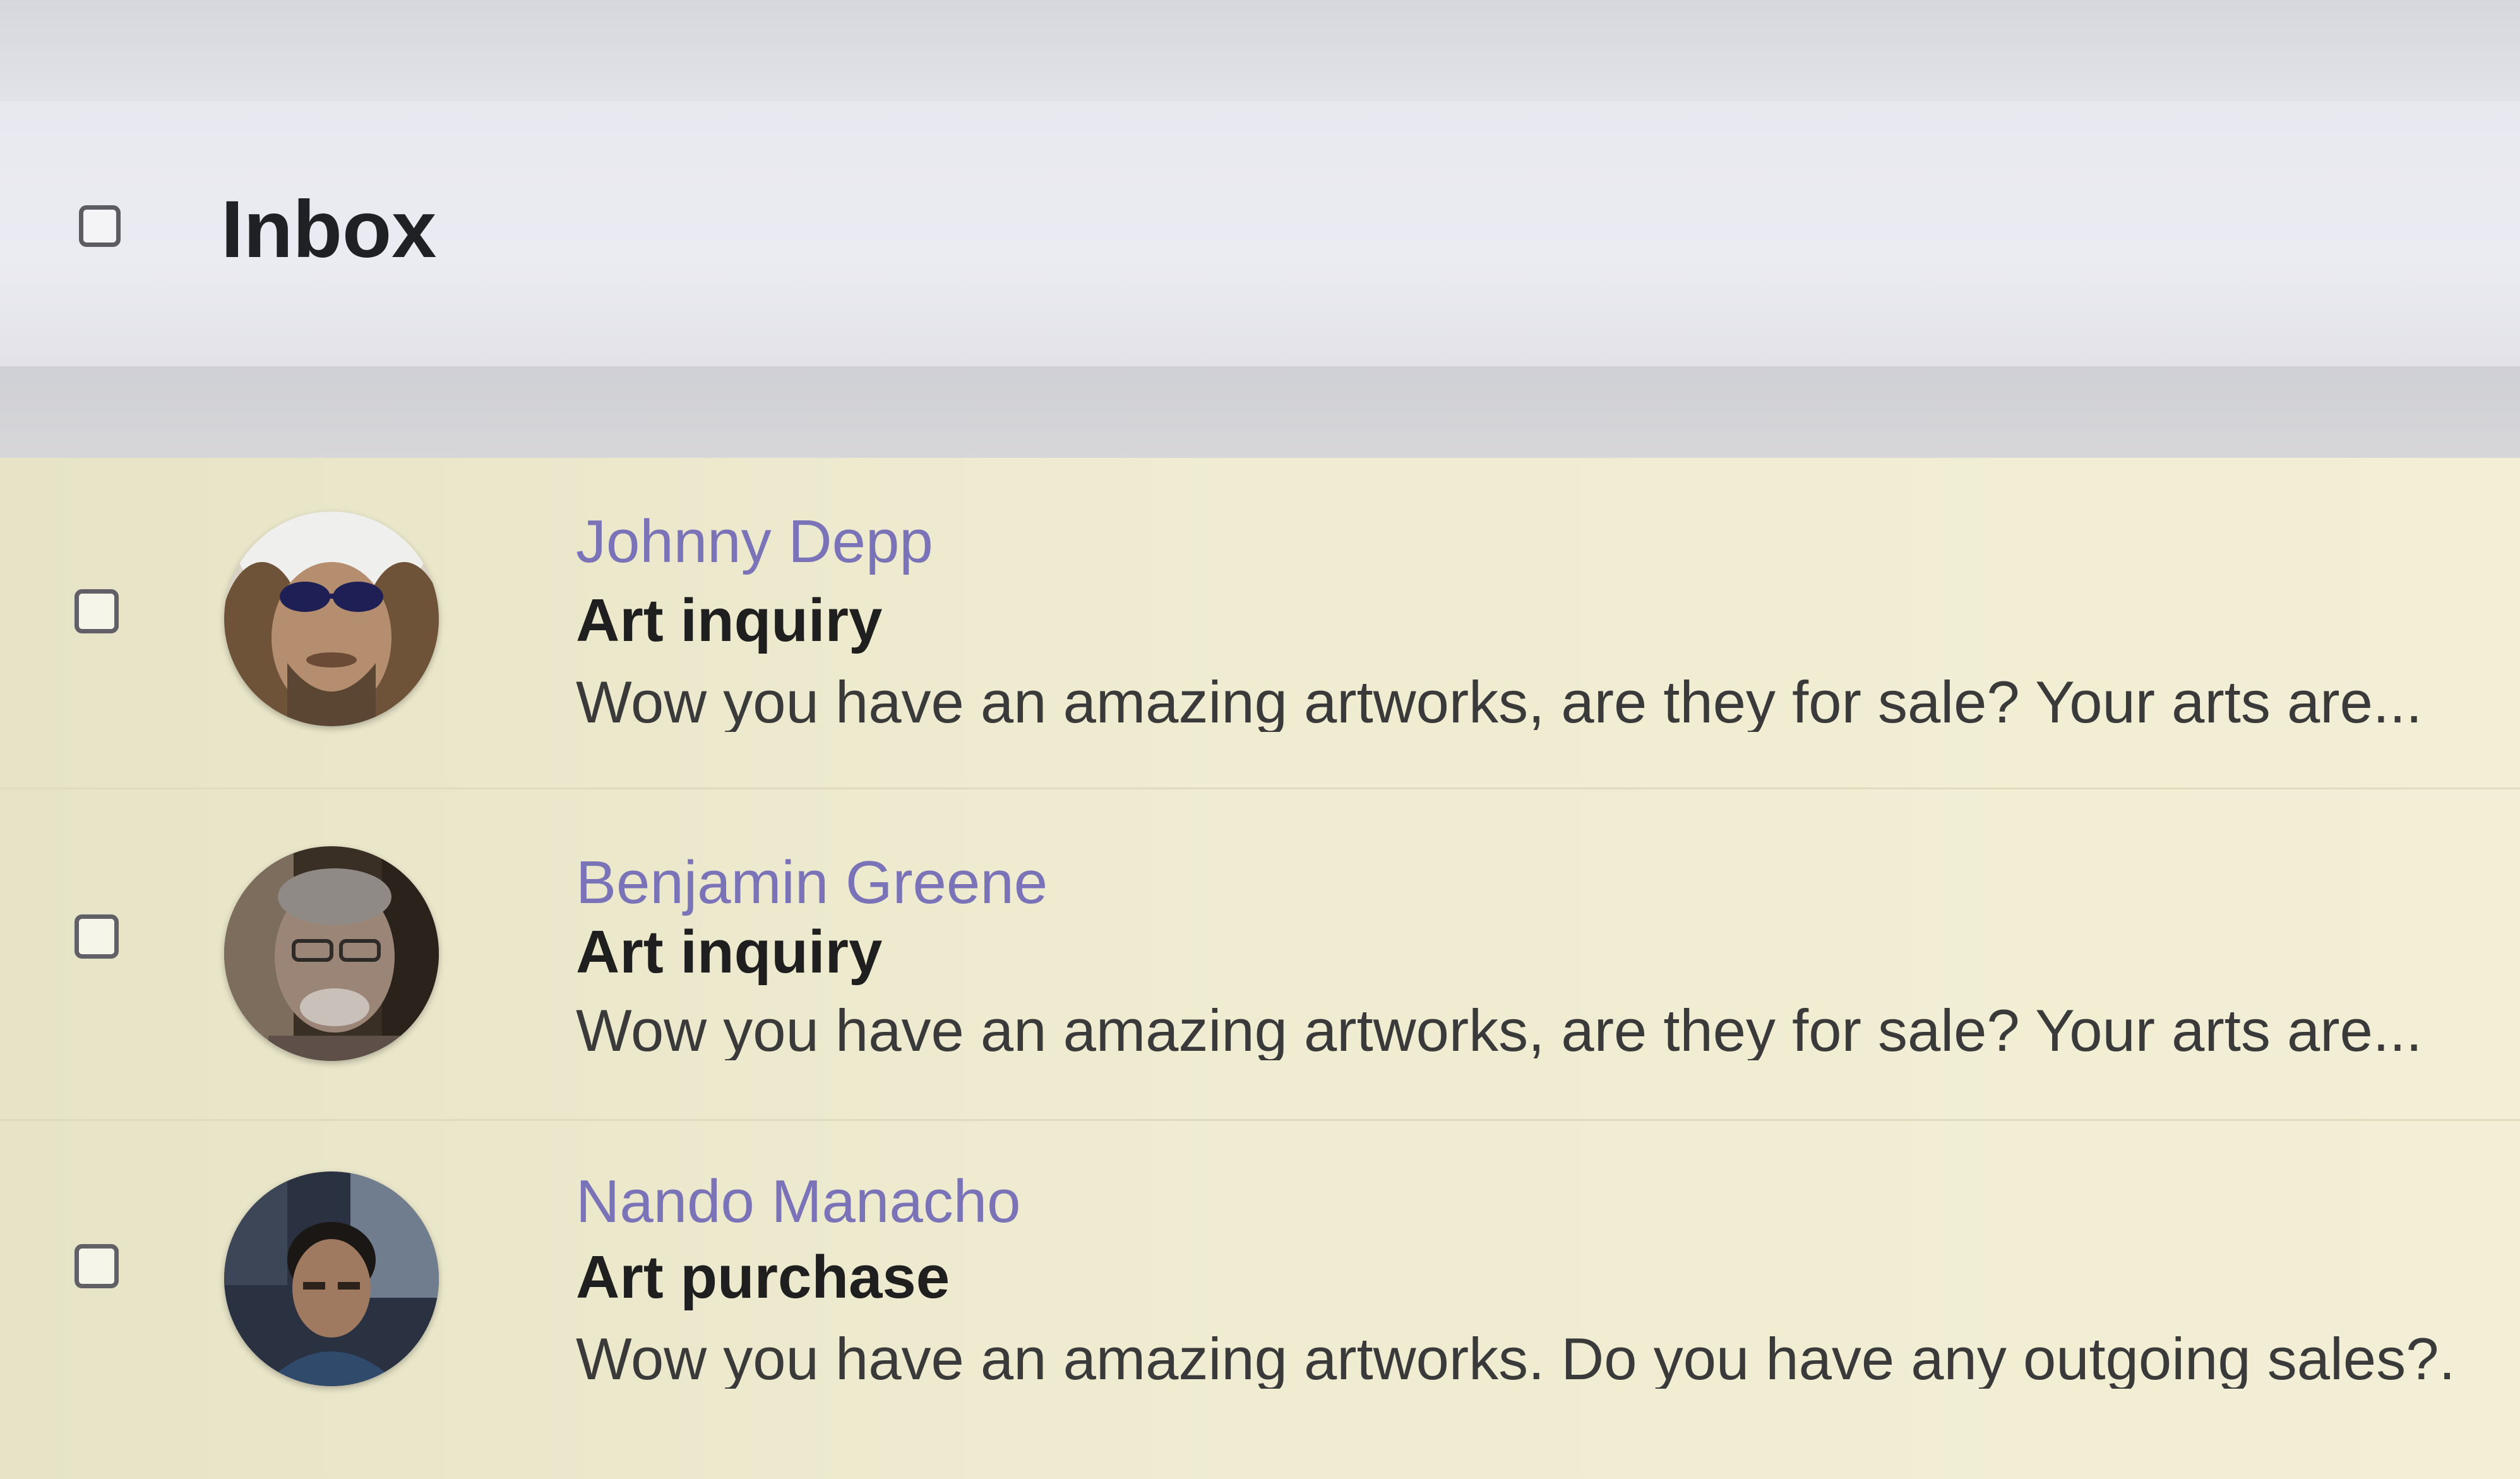  Describe the element at coordinates (1260, 413) in the screenshot. I see `header-divider` at that location.